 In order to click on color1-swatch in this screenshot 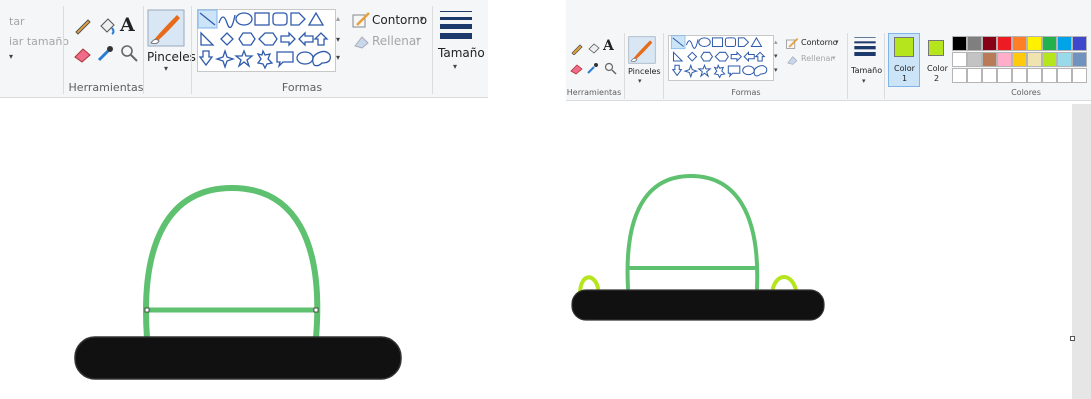, I will do `click(904, 47)`.